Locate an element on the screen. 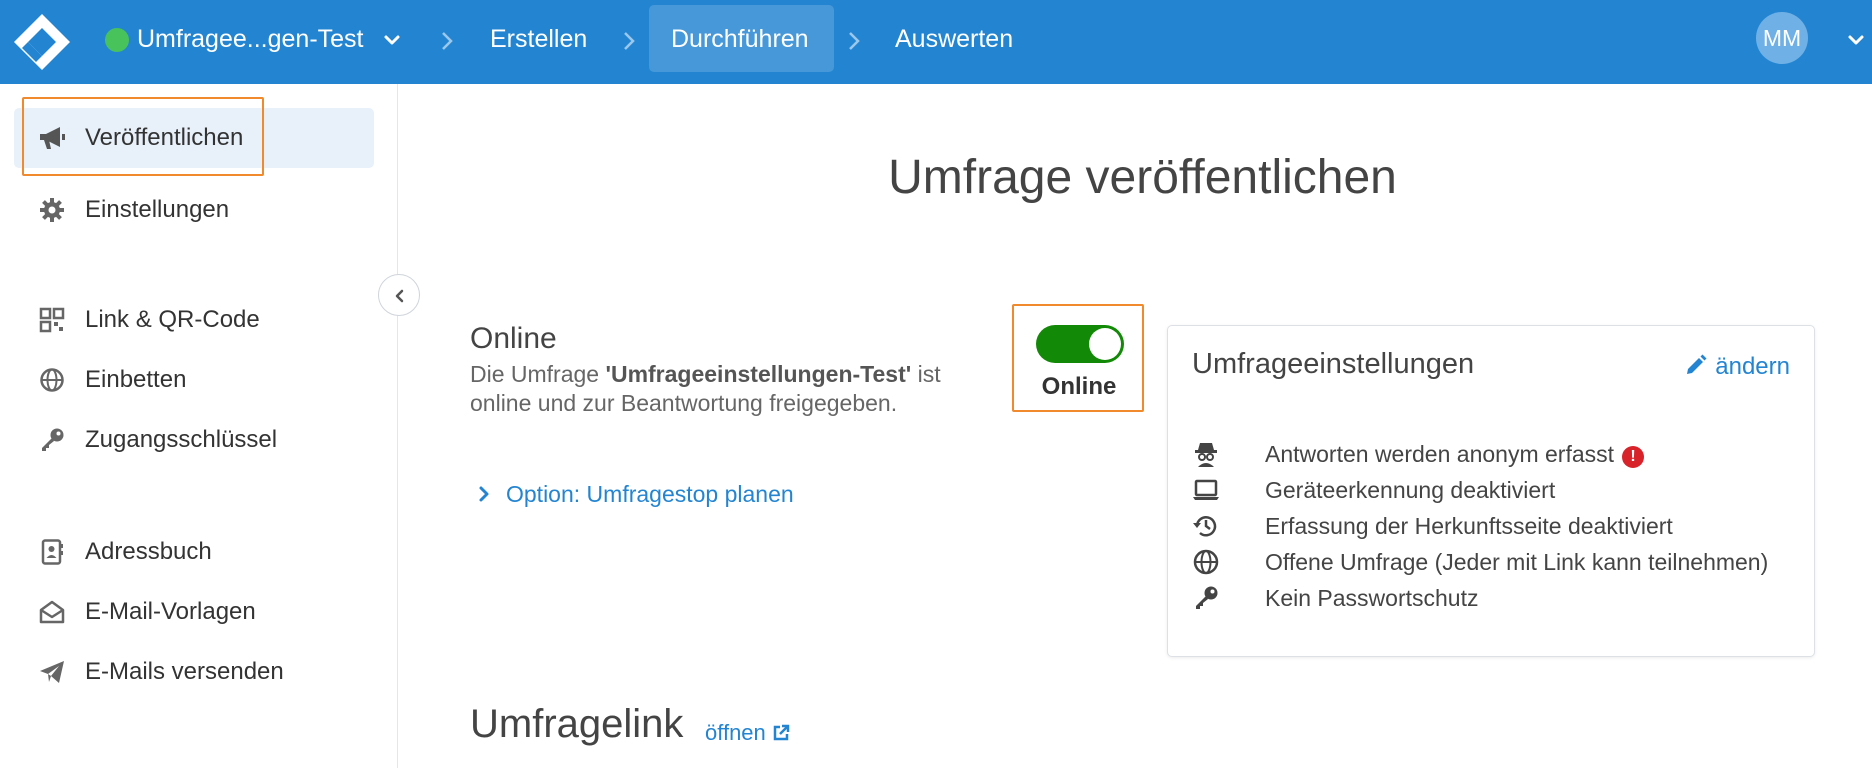  survey-status-dot is located at coordinates (117, 40).